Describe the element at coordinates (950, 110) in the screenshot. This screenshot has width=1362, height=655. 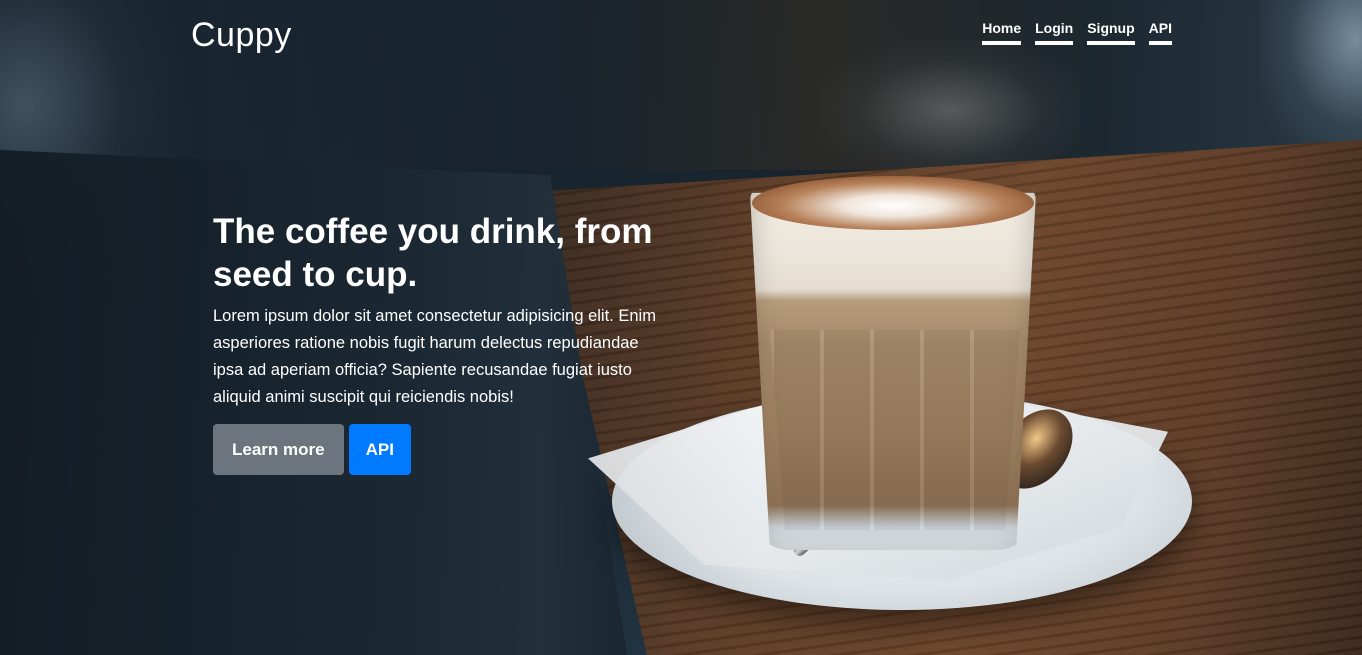
I see `background-light-center` at that location.